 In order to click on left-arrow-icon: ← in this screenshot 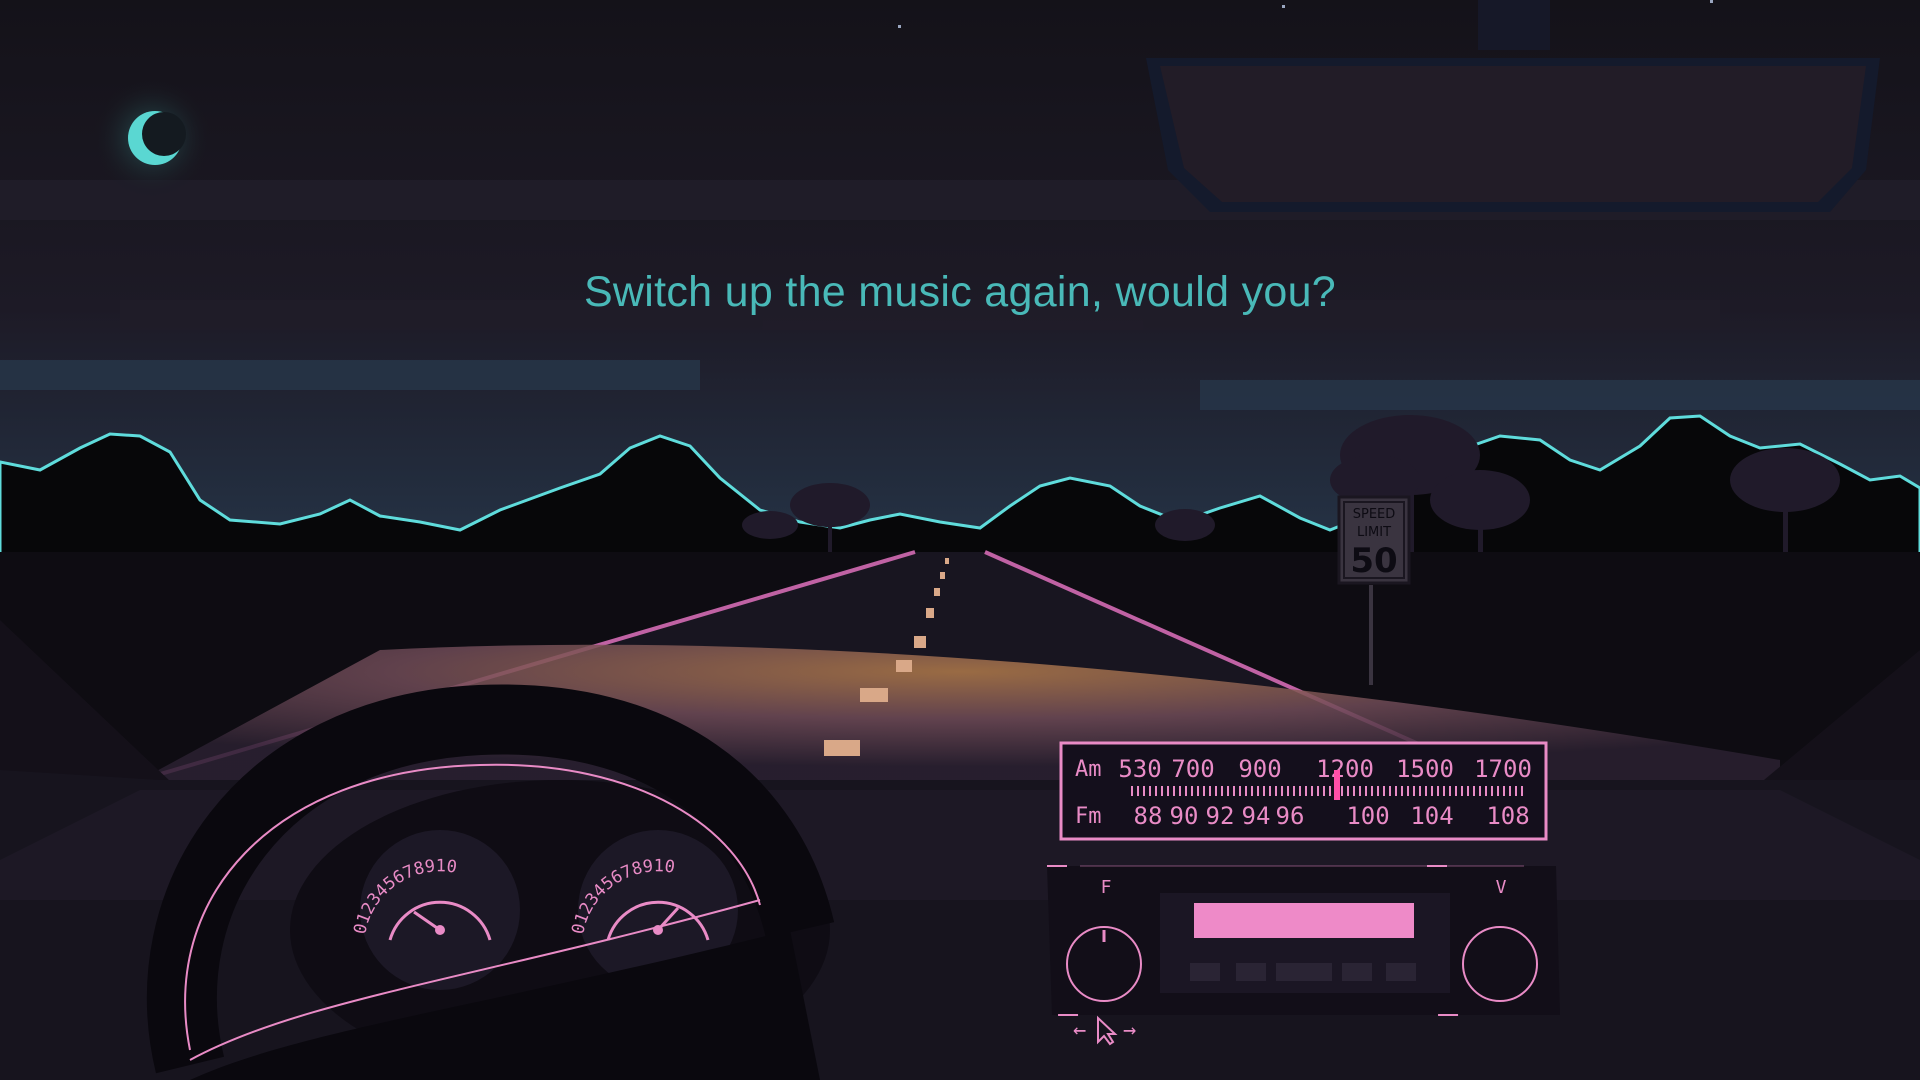, I will do `click(1079, 1030)`.